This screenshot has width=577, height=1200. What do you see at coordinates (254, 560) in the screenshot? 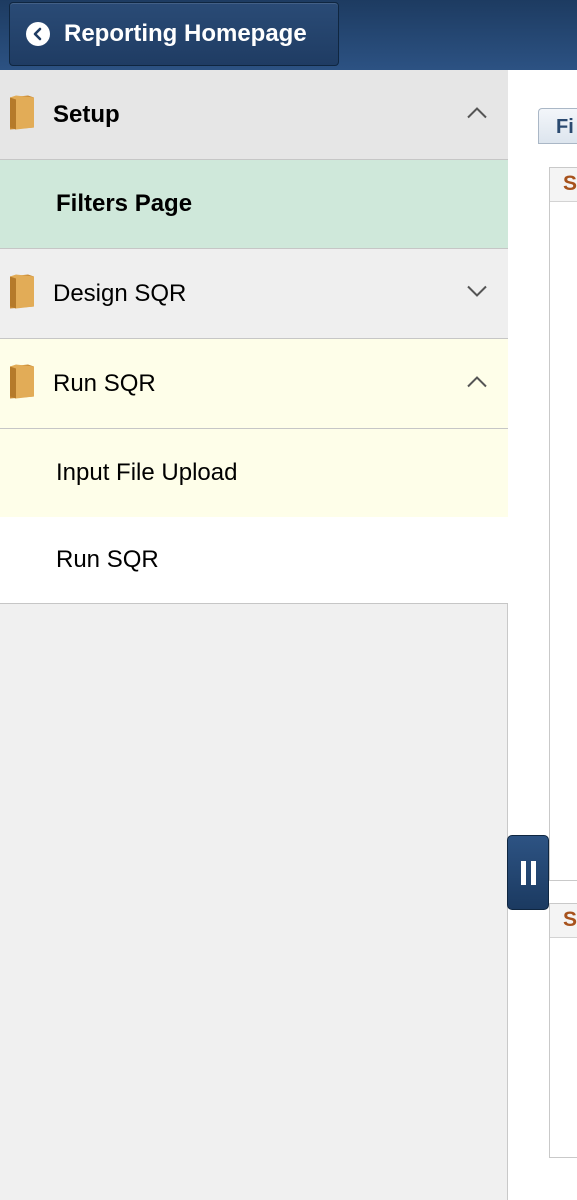
I see `sidebar-item-run-sqr: Run SQR` at bounding box center [254, 560].